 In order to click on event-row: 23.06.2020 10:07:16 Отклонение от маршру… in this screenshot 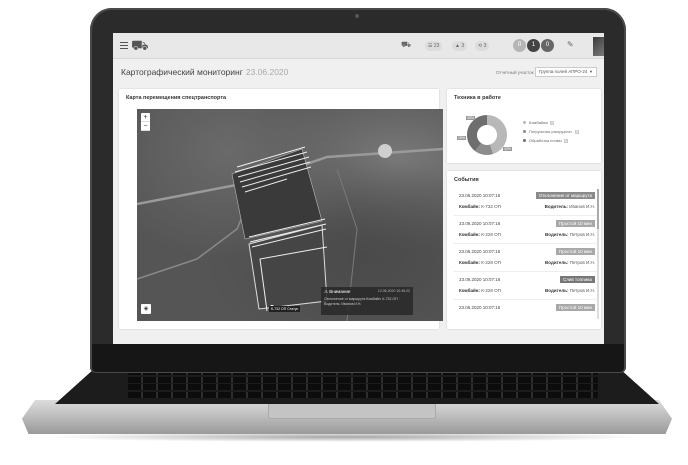, I will do `click(526, 202)`.